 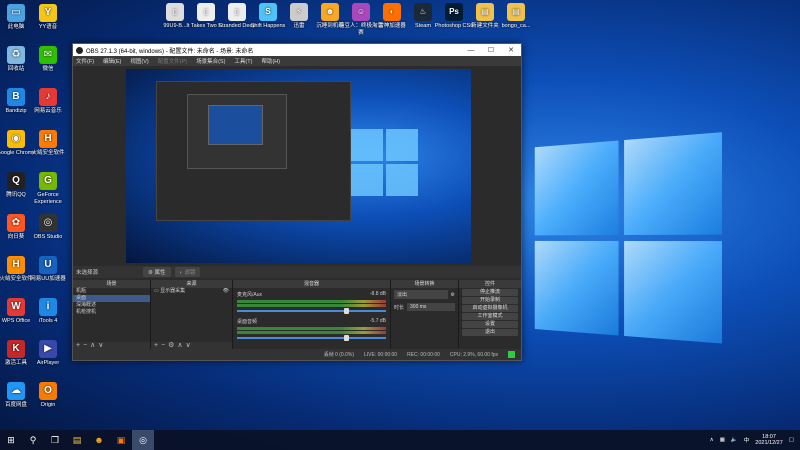 What do you see at coordinates (48, 227) in the screenshot?
I see `desktop-icon: ◎OBS Studio` at bounding box center [48, 227].